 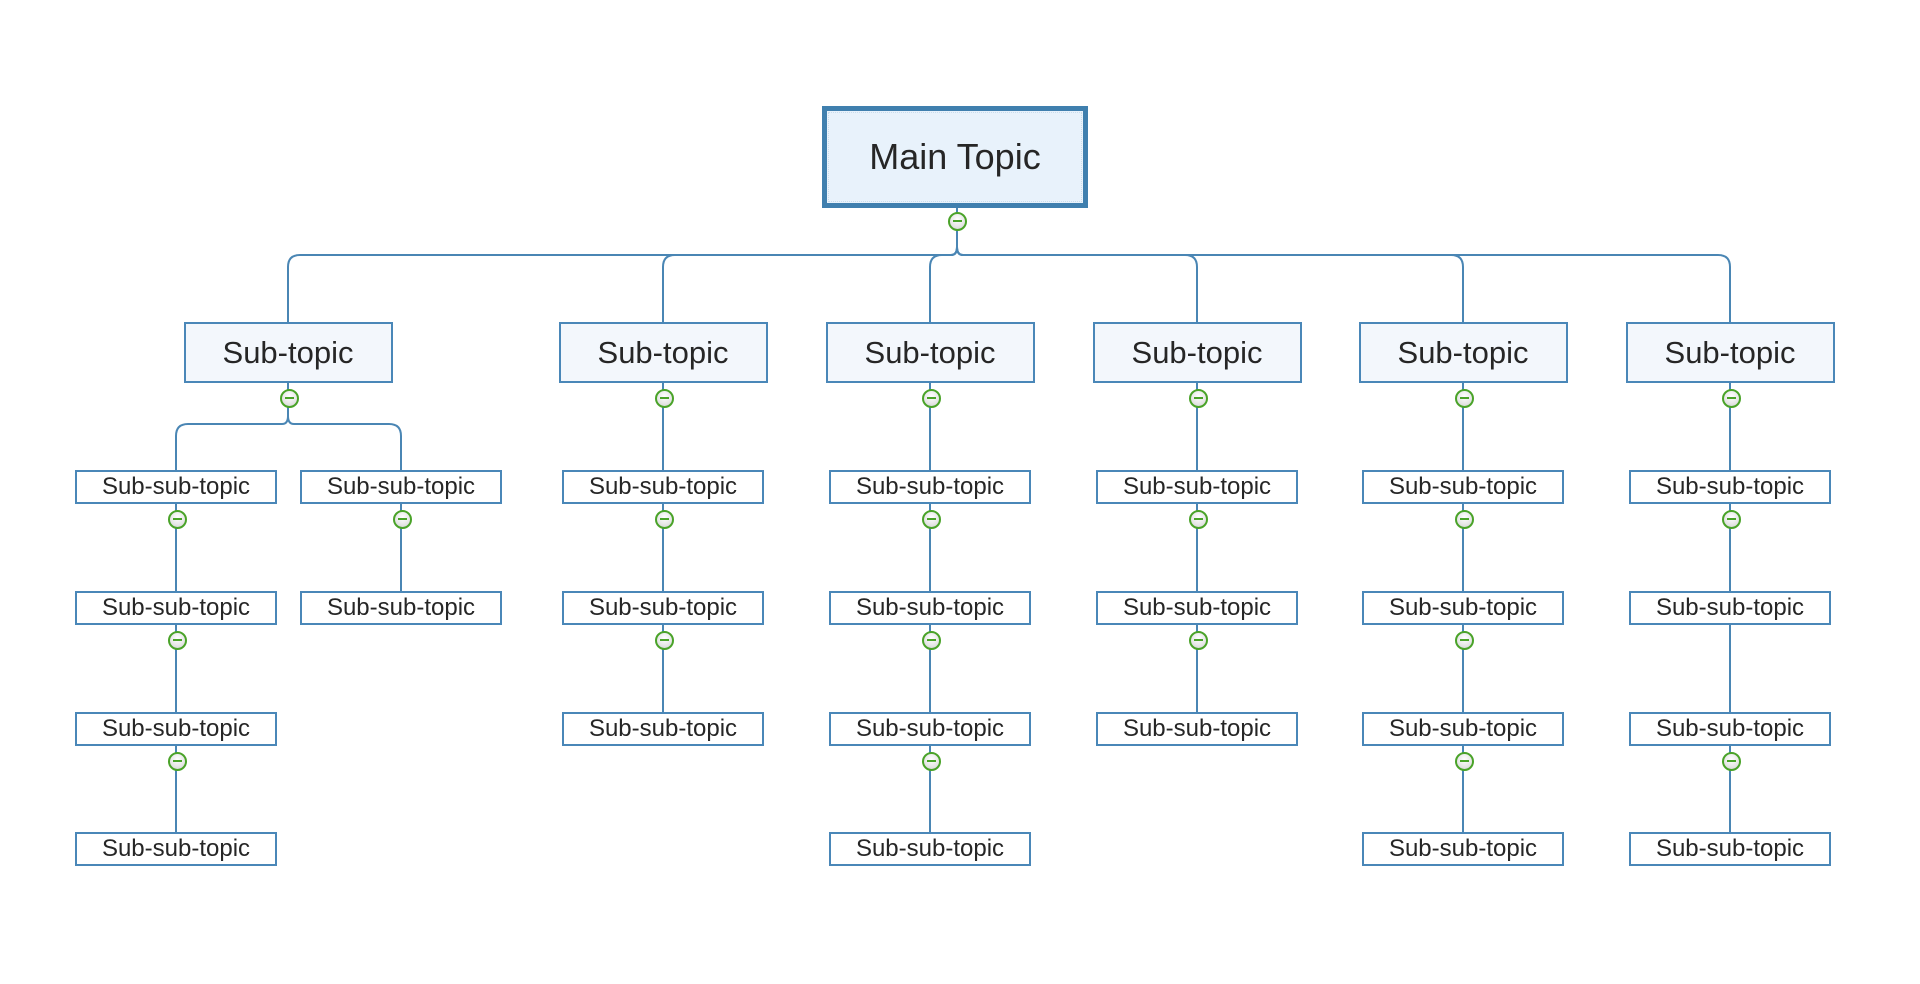 I want to click on main-topic-label: Main Topic, so click(x=955, y=156).